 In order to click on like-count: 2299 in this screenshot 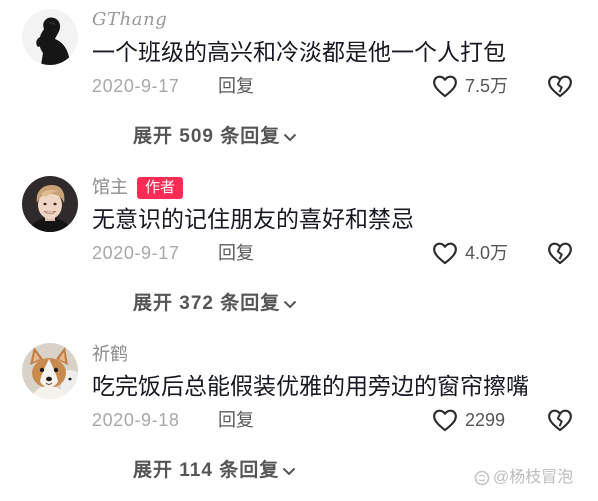, I will do `click(485, 420)`.